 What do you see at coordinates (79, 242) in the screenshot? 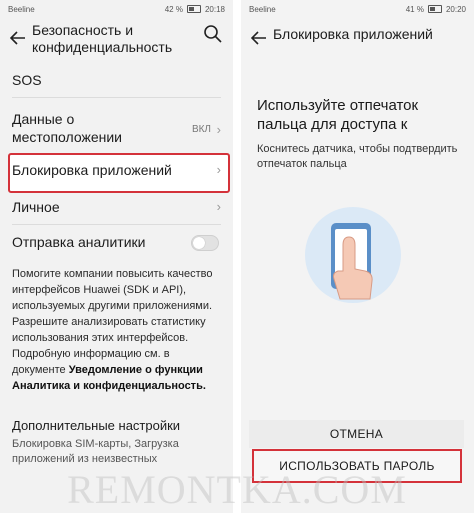
I see `analytics-label: Отправка аналитики` at bounding box center [79, 242].